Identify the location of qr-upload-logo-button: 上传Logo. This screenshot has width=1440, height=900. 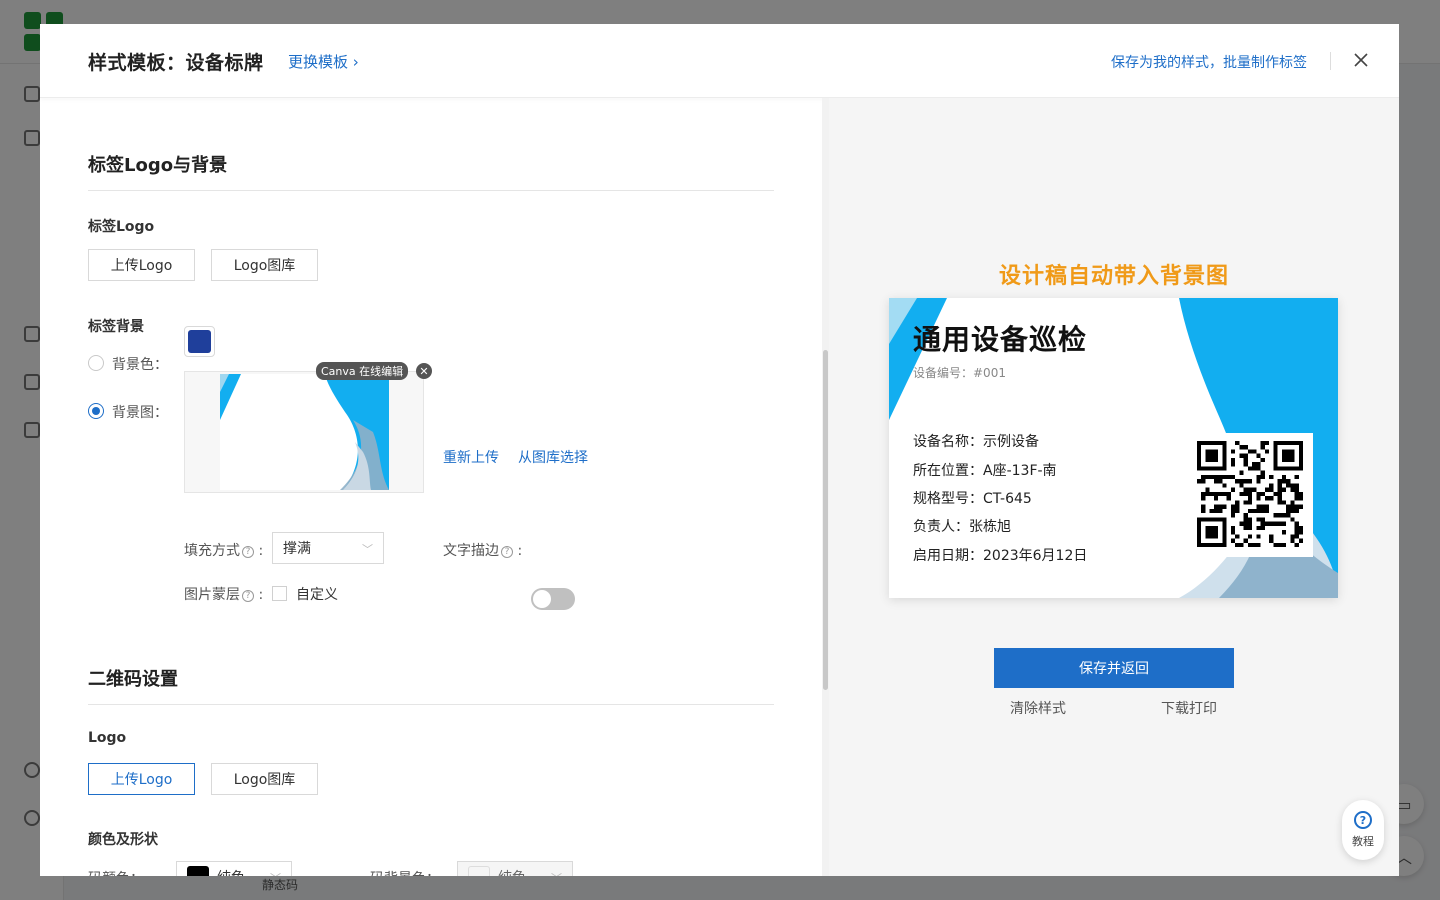
(141, 779).